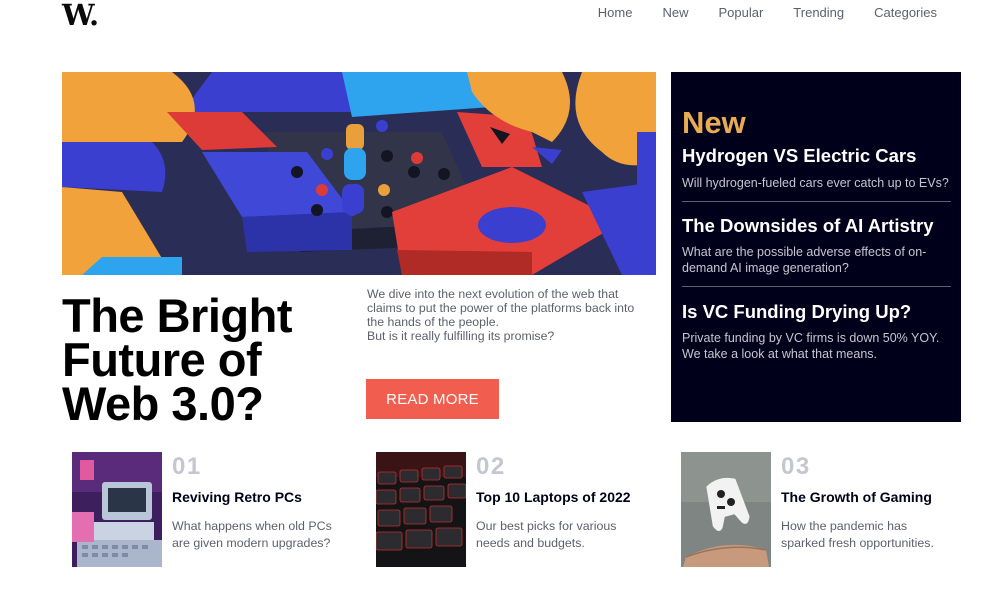  Describe the element at coordinates (461, 336) in the screenshot. I see `hero-description-line2: But is it really fulfilling its promise?` at that location.